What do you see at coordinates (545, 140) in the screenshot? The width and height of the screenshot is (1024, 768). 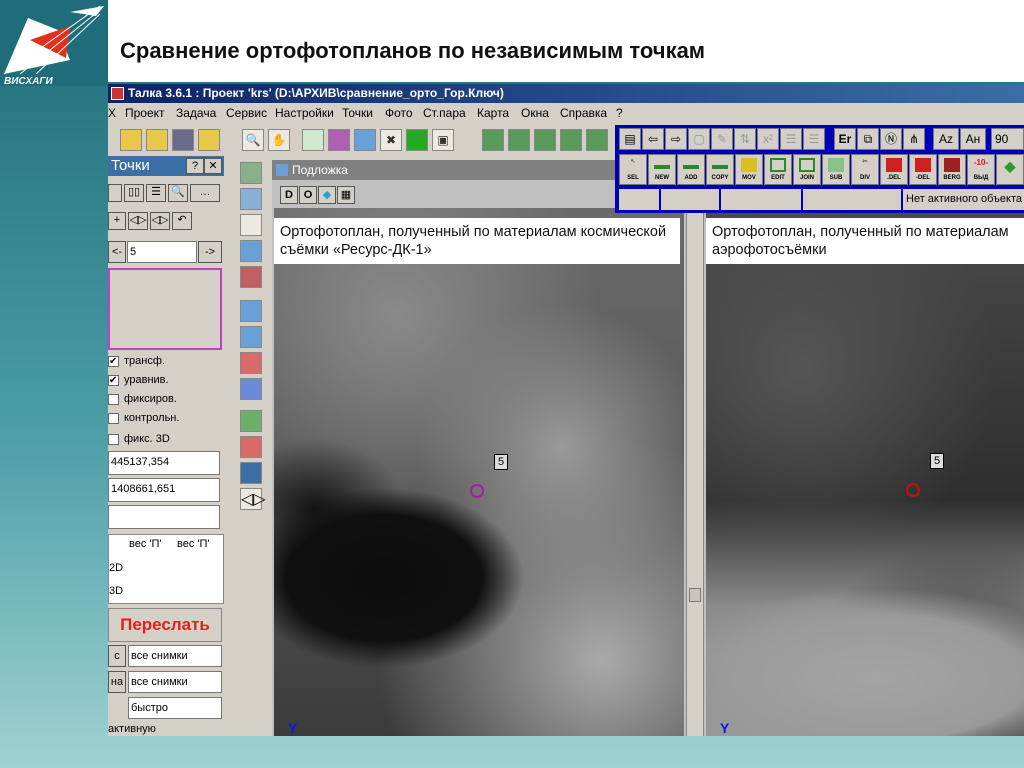 I see `stereo-3-icon` at bounding box center [545, 140].